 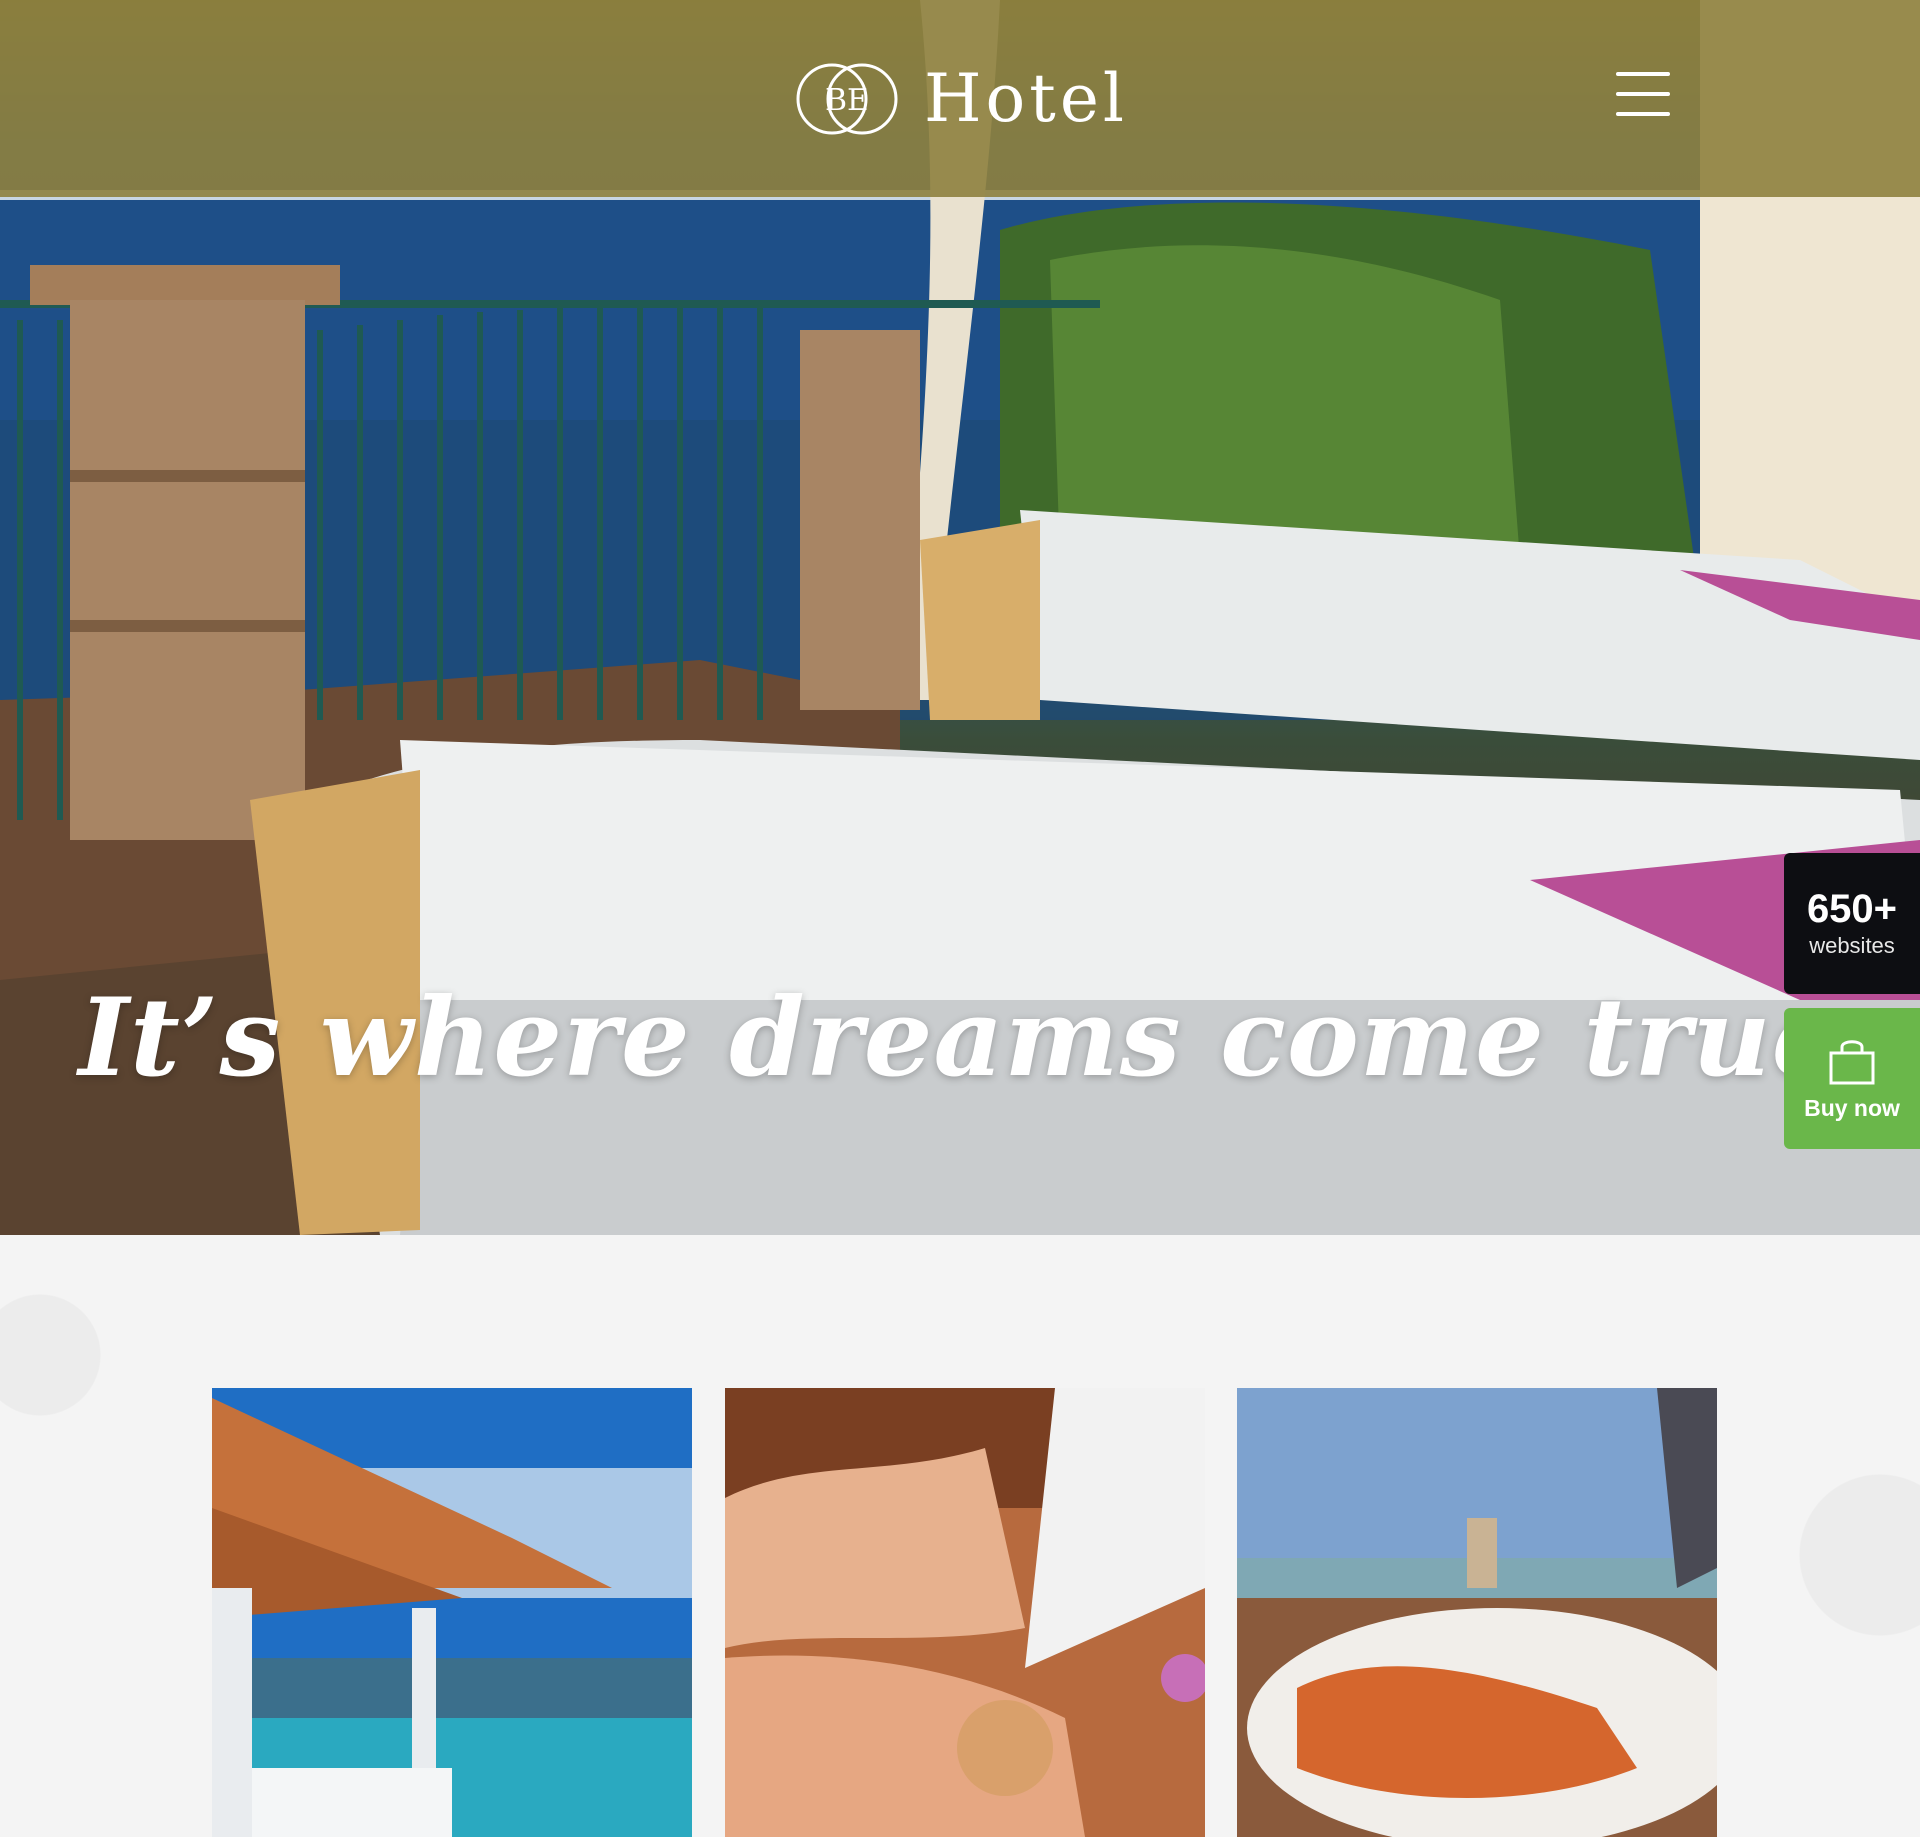 I want to click on buy-now-button: Buy now, so click(x=1852, y=1078).